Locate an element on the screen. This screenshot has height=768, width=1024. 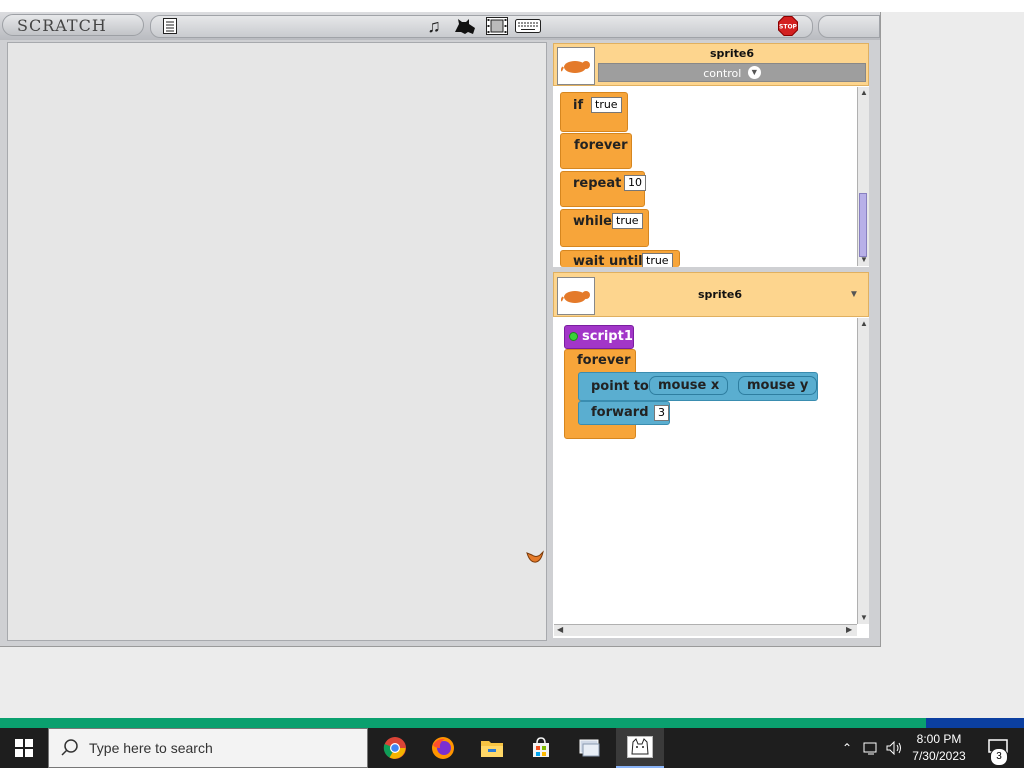
svg-text: STOP is located at coordinates (788, 27).